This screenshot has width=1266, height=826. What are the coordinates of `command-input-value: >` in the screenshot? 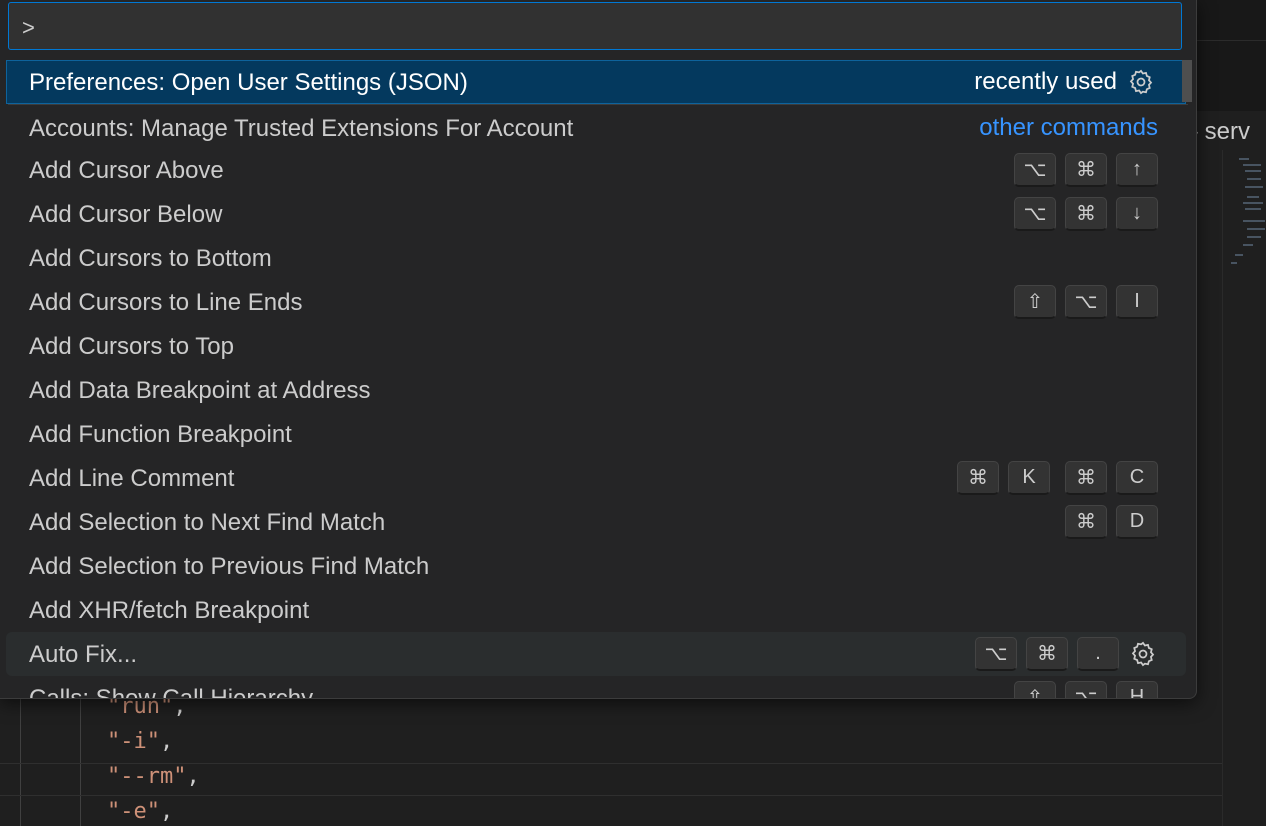 It's located at (28, 28).